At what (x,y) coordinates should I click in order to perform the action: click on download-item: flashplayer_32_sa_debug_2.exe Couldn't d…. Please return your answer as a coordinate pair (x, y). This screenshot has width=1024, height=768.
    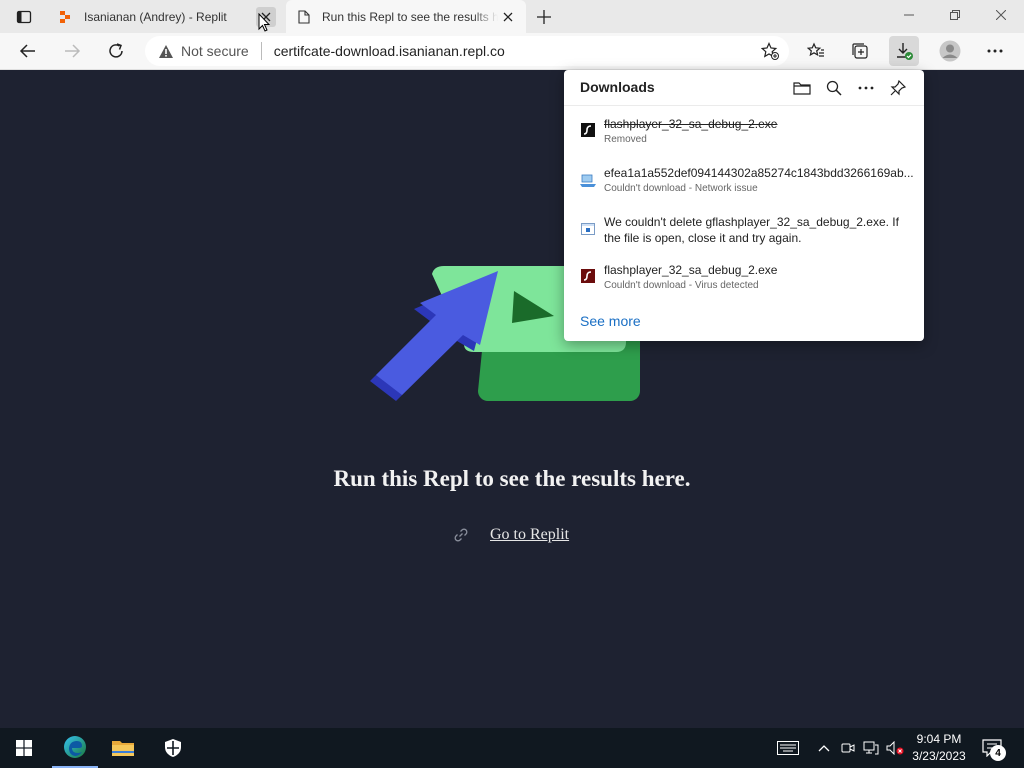
    Looking at the image, I should click on (744, 282).